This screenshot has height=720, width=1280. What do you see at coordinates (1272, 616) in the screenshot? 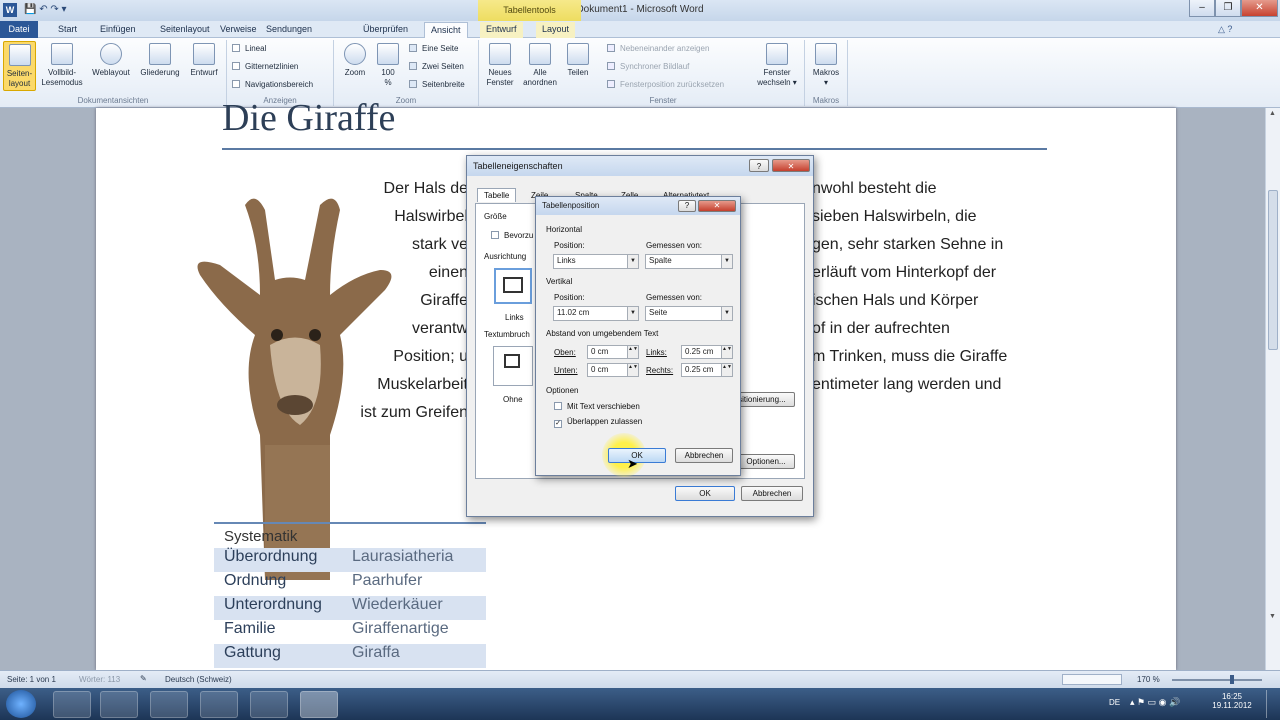
I see `scroll-down-icon: ▼` at bounding box center [1272, 616].